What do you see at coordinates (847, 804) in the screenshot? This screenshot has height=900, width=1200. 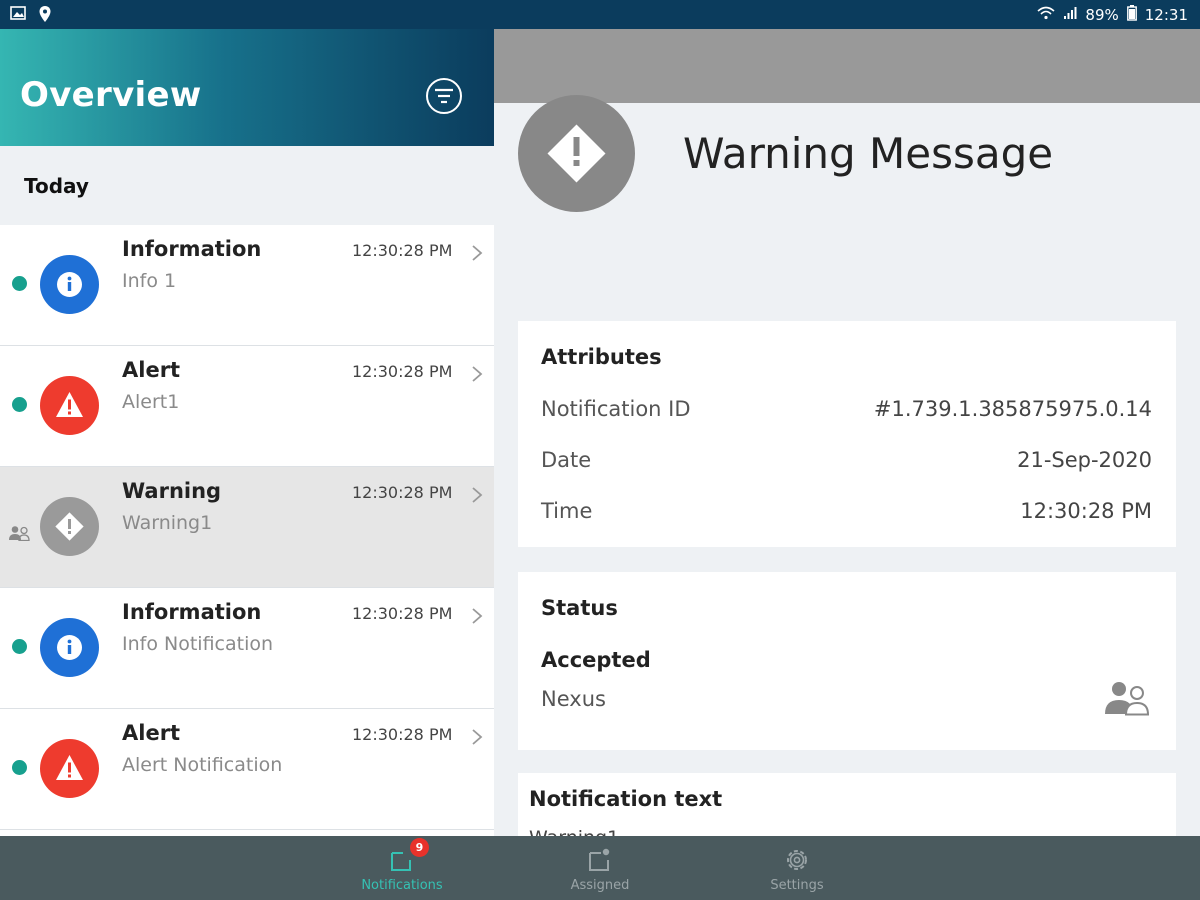 I see `notification-text-card: Notification text Warning1` at bounding box center [847, 804].